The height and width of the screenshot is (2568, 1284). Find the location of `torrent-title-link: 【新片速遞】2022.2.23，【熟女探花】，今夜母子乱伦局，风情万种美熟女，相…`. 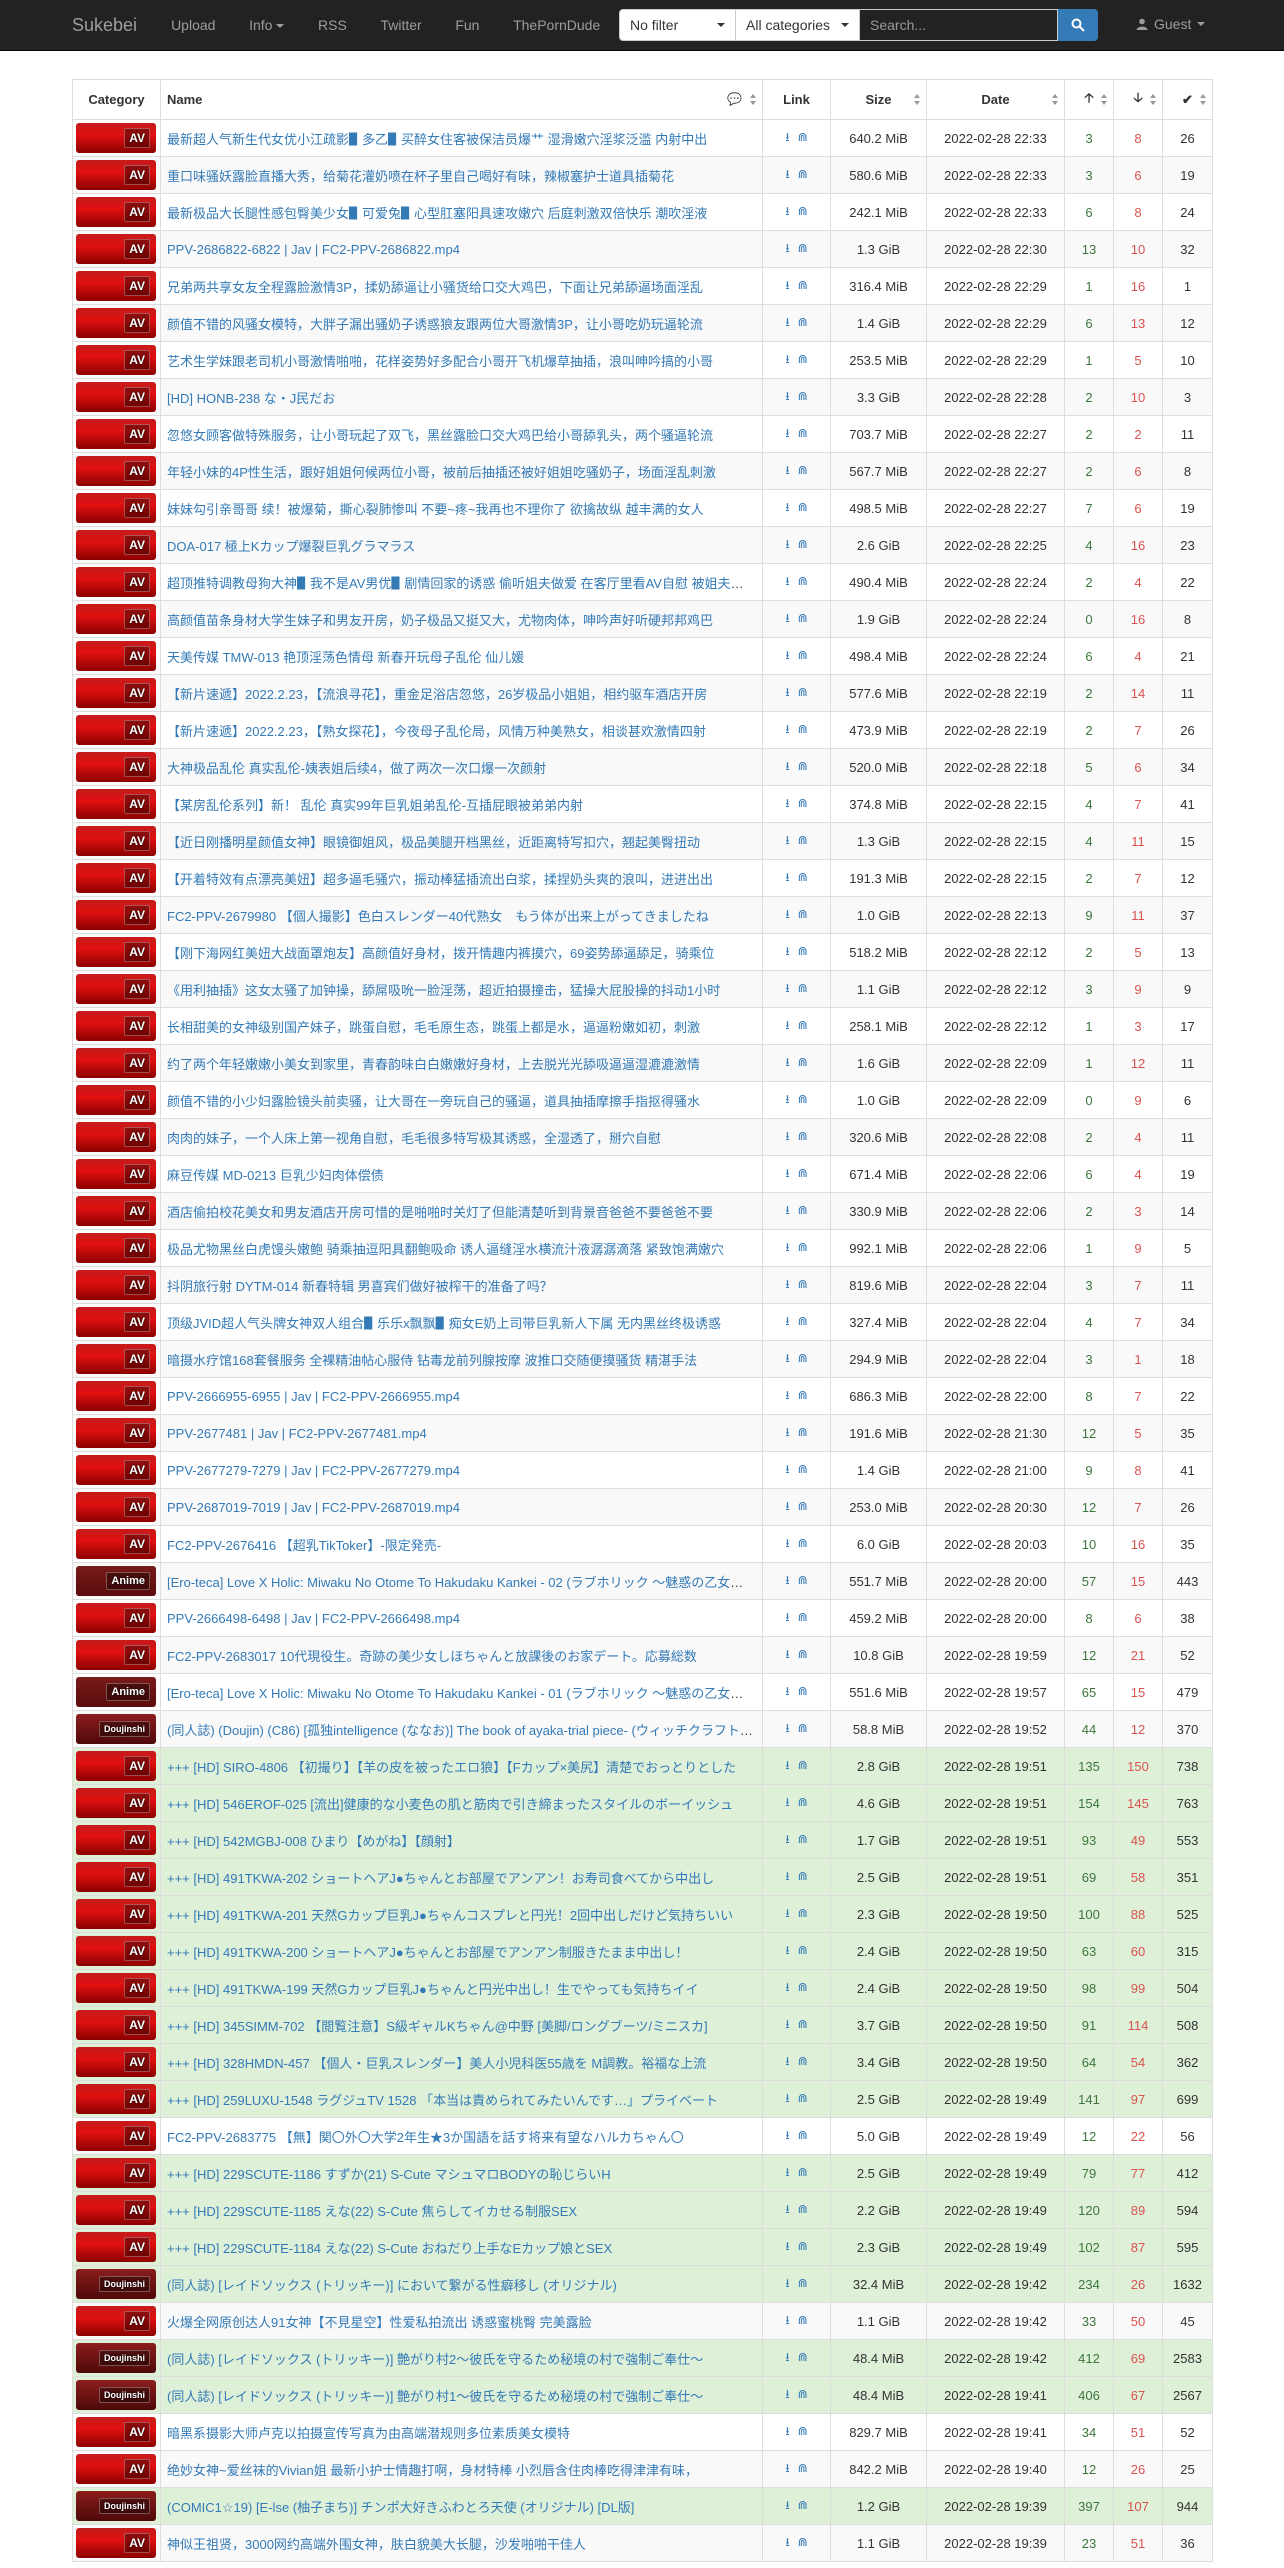

torrent-title-link: 【新片速遞】2022.2.23，【熟女探花】，今夜母子乱伦局，风情万种美熟女，相… is located at coordinates (436, 731).